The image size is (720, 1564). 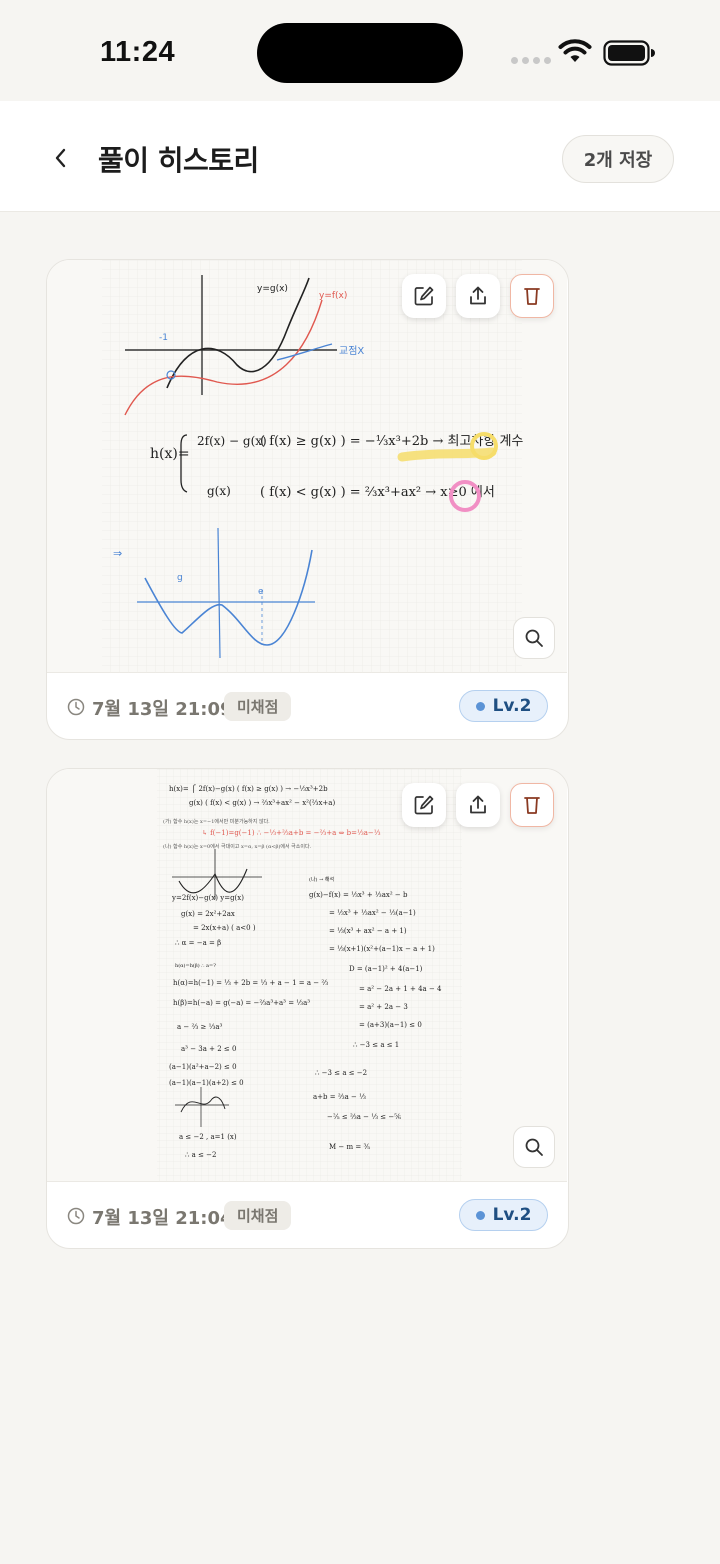 What do you see at coordinates (207, 898) in the screenshot?
I see `svg-text: y=2f(x)−g(x) y=g(x)` at bounding box center [207, 898].